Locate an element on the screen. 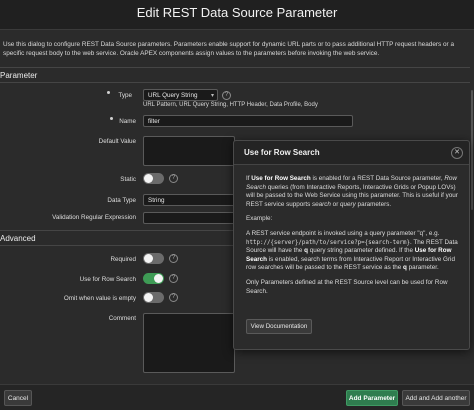 This screenshot has width=474, height=410. name-label: Name is located at coordinates (127, 121).